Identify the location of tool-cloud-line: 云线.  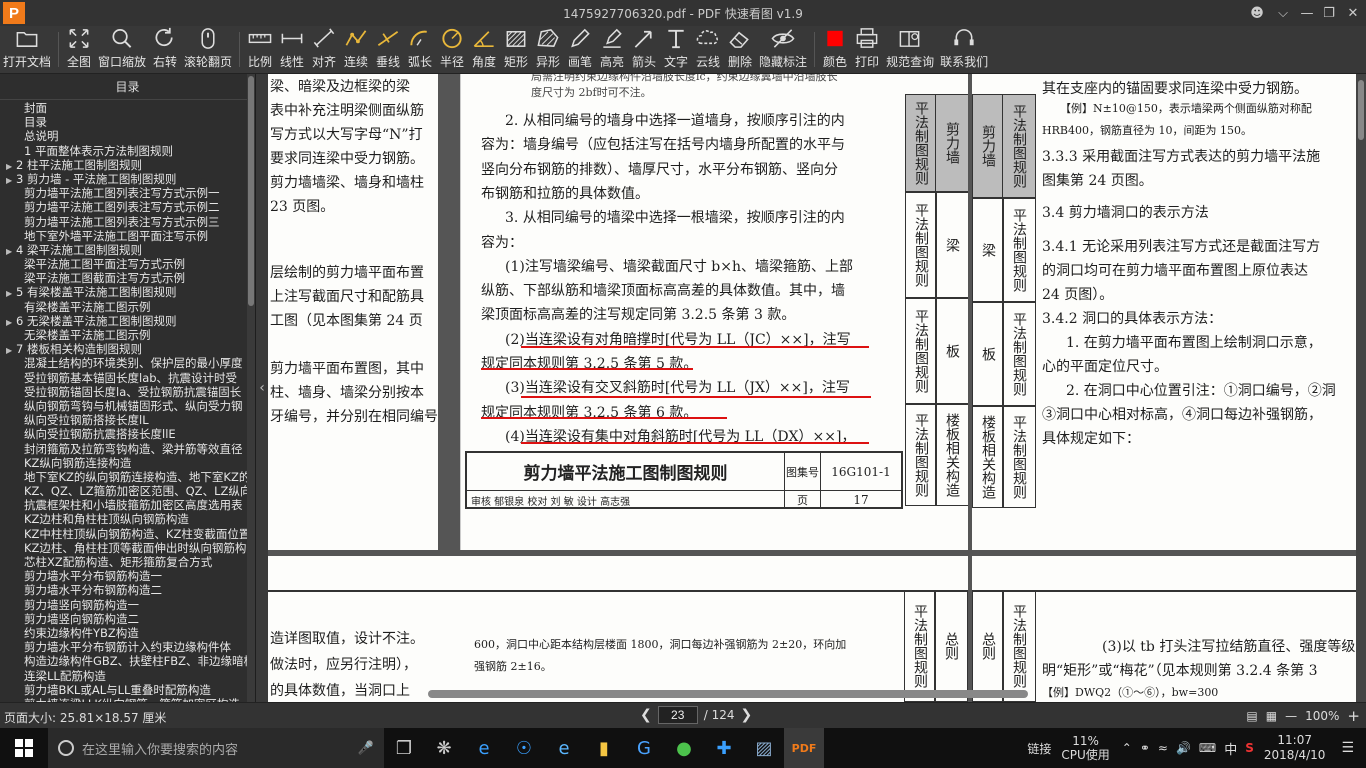
(708, 49).